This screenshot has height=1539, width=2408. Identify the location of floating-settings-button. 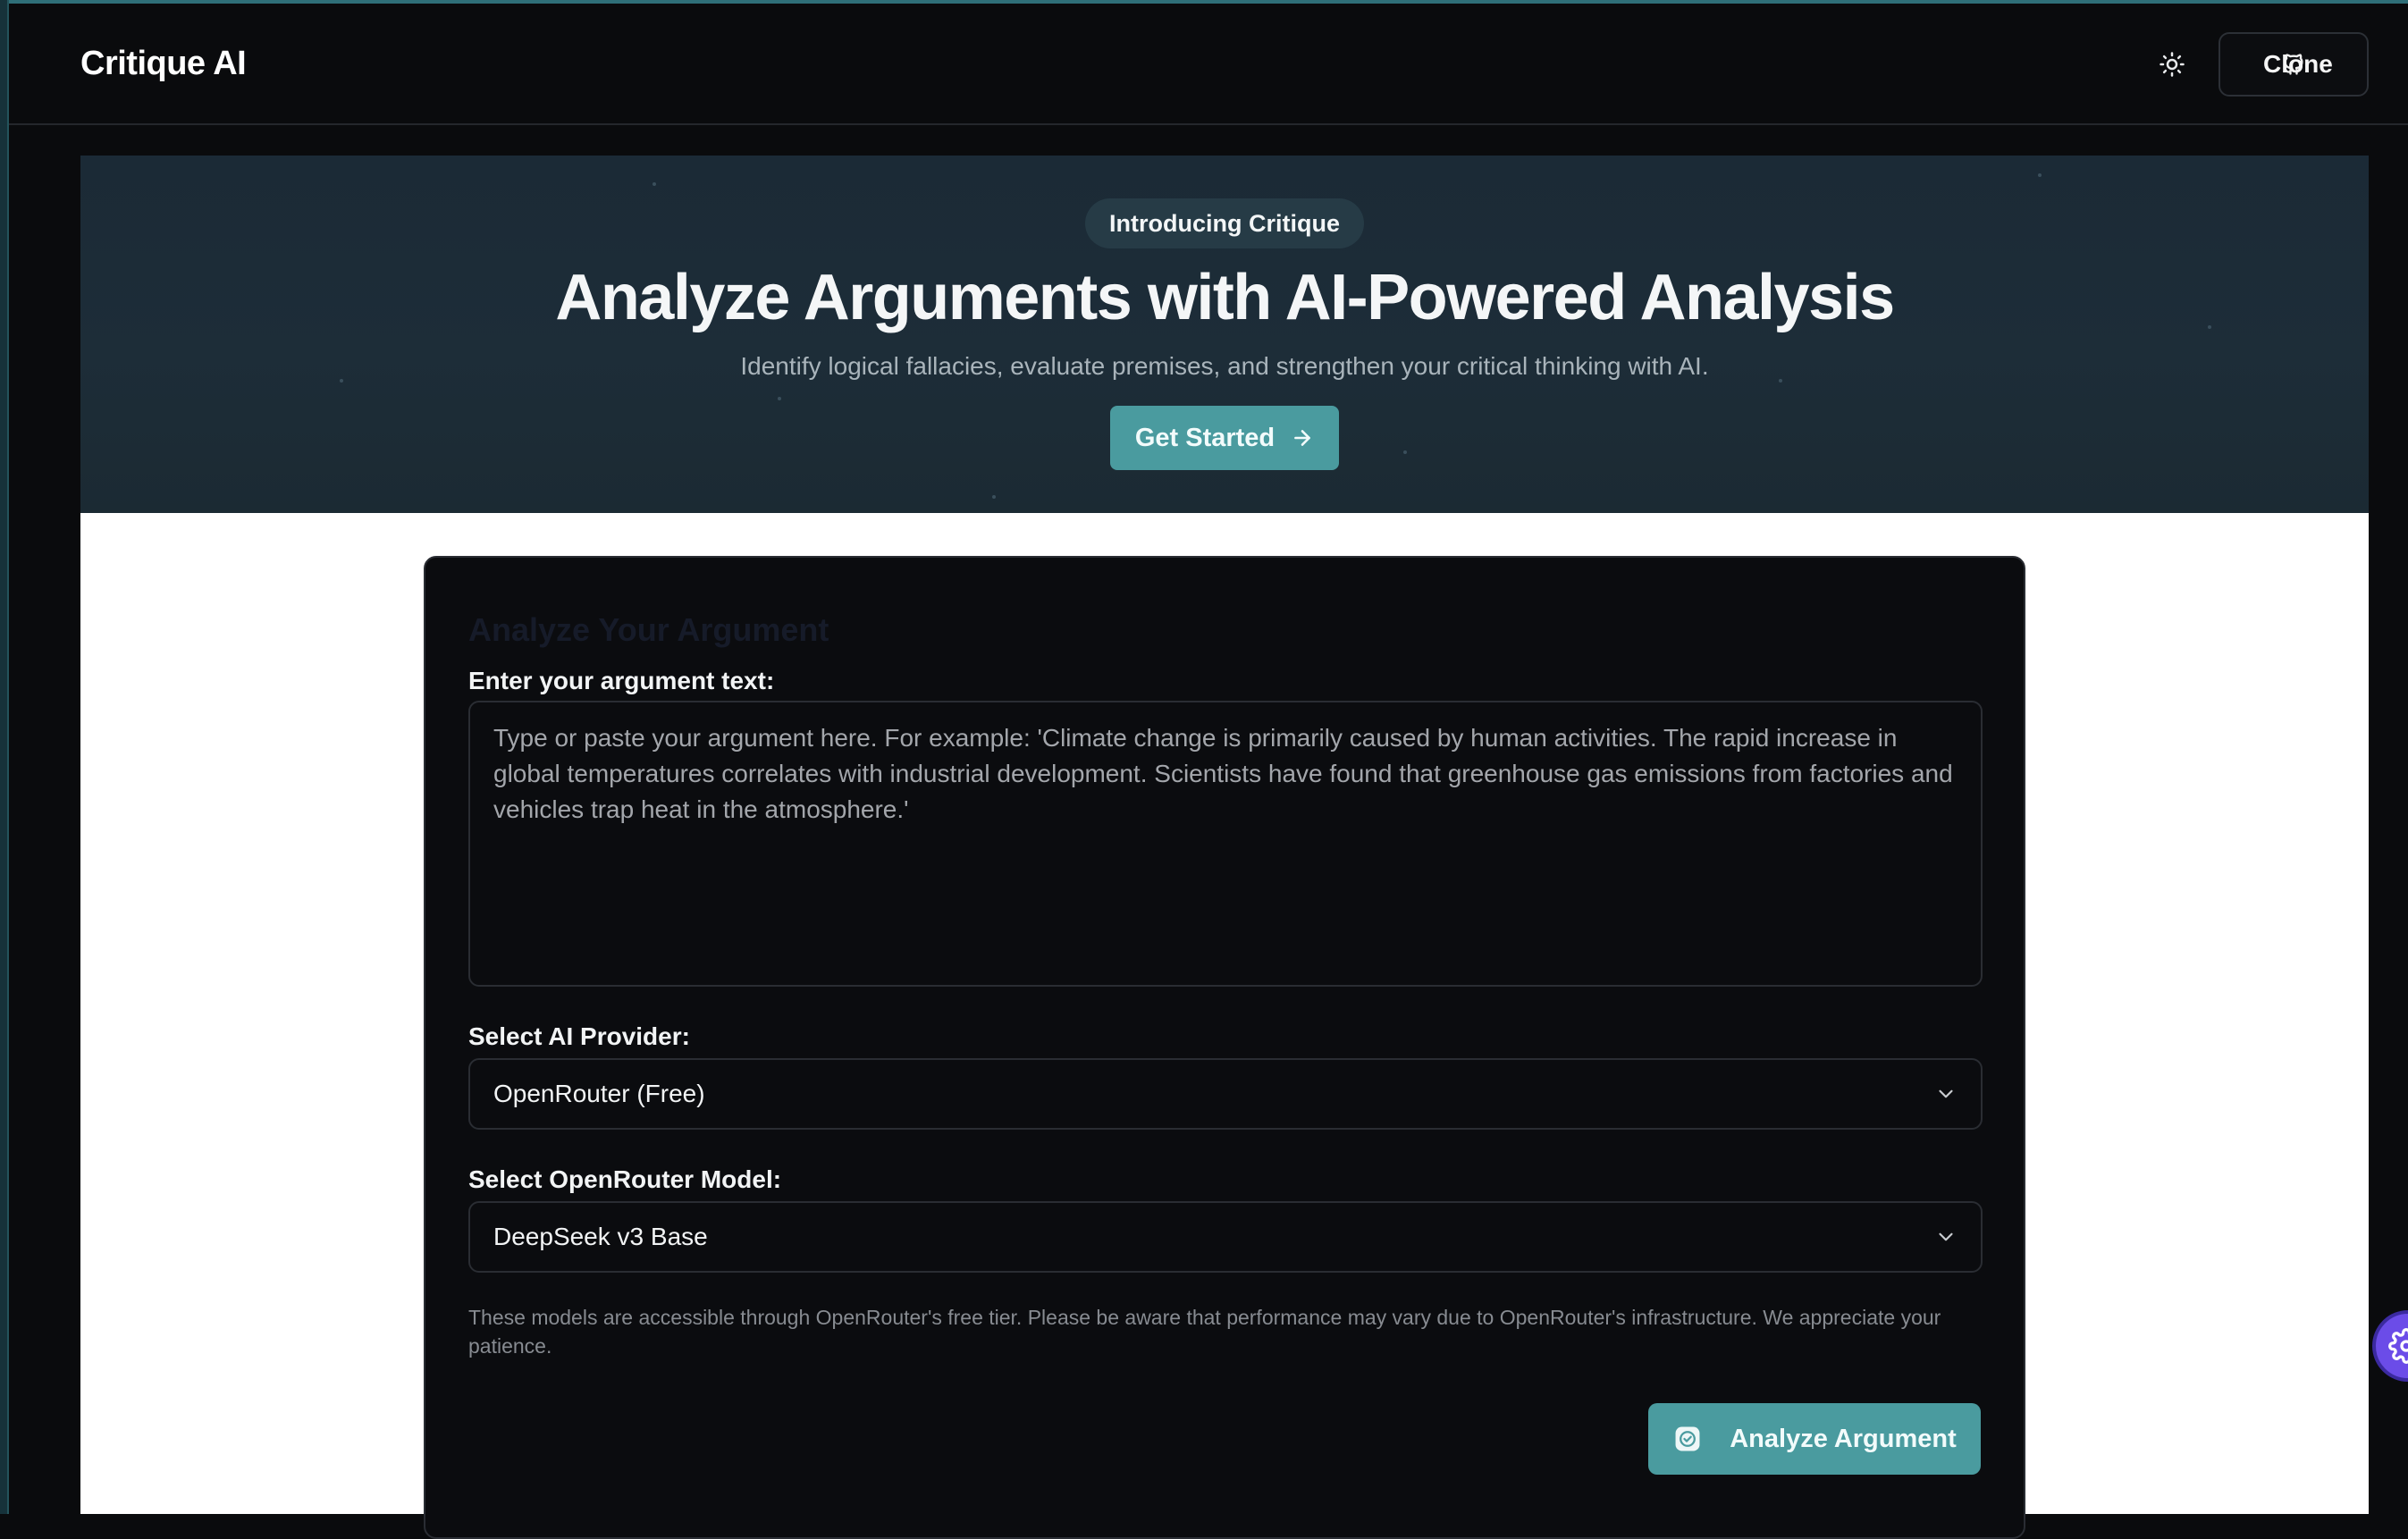
(2390, 1346).